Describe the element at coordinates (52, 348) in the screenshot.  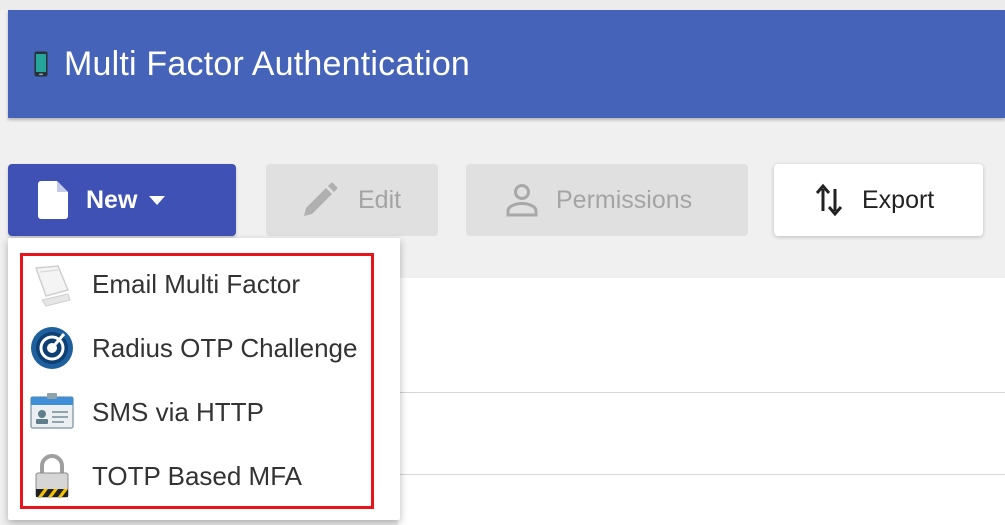
I see `radius-target-icon` at that location.